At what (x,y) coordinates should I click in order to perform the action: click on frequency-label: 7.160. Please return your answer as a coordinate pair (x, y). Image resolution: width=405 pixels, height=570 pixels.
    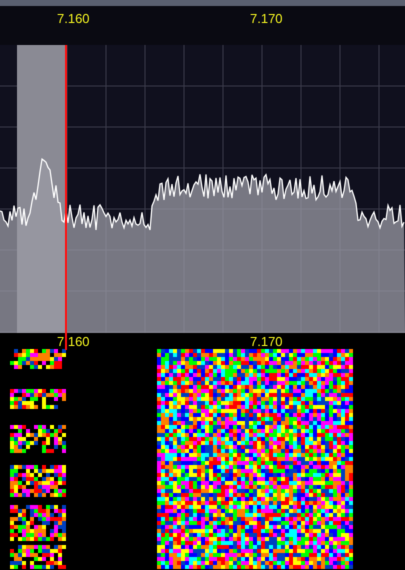
    Looking at the image, I should click on (73, 19).